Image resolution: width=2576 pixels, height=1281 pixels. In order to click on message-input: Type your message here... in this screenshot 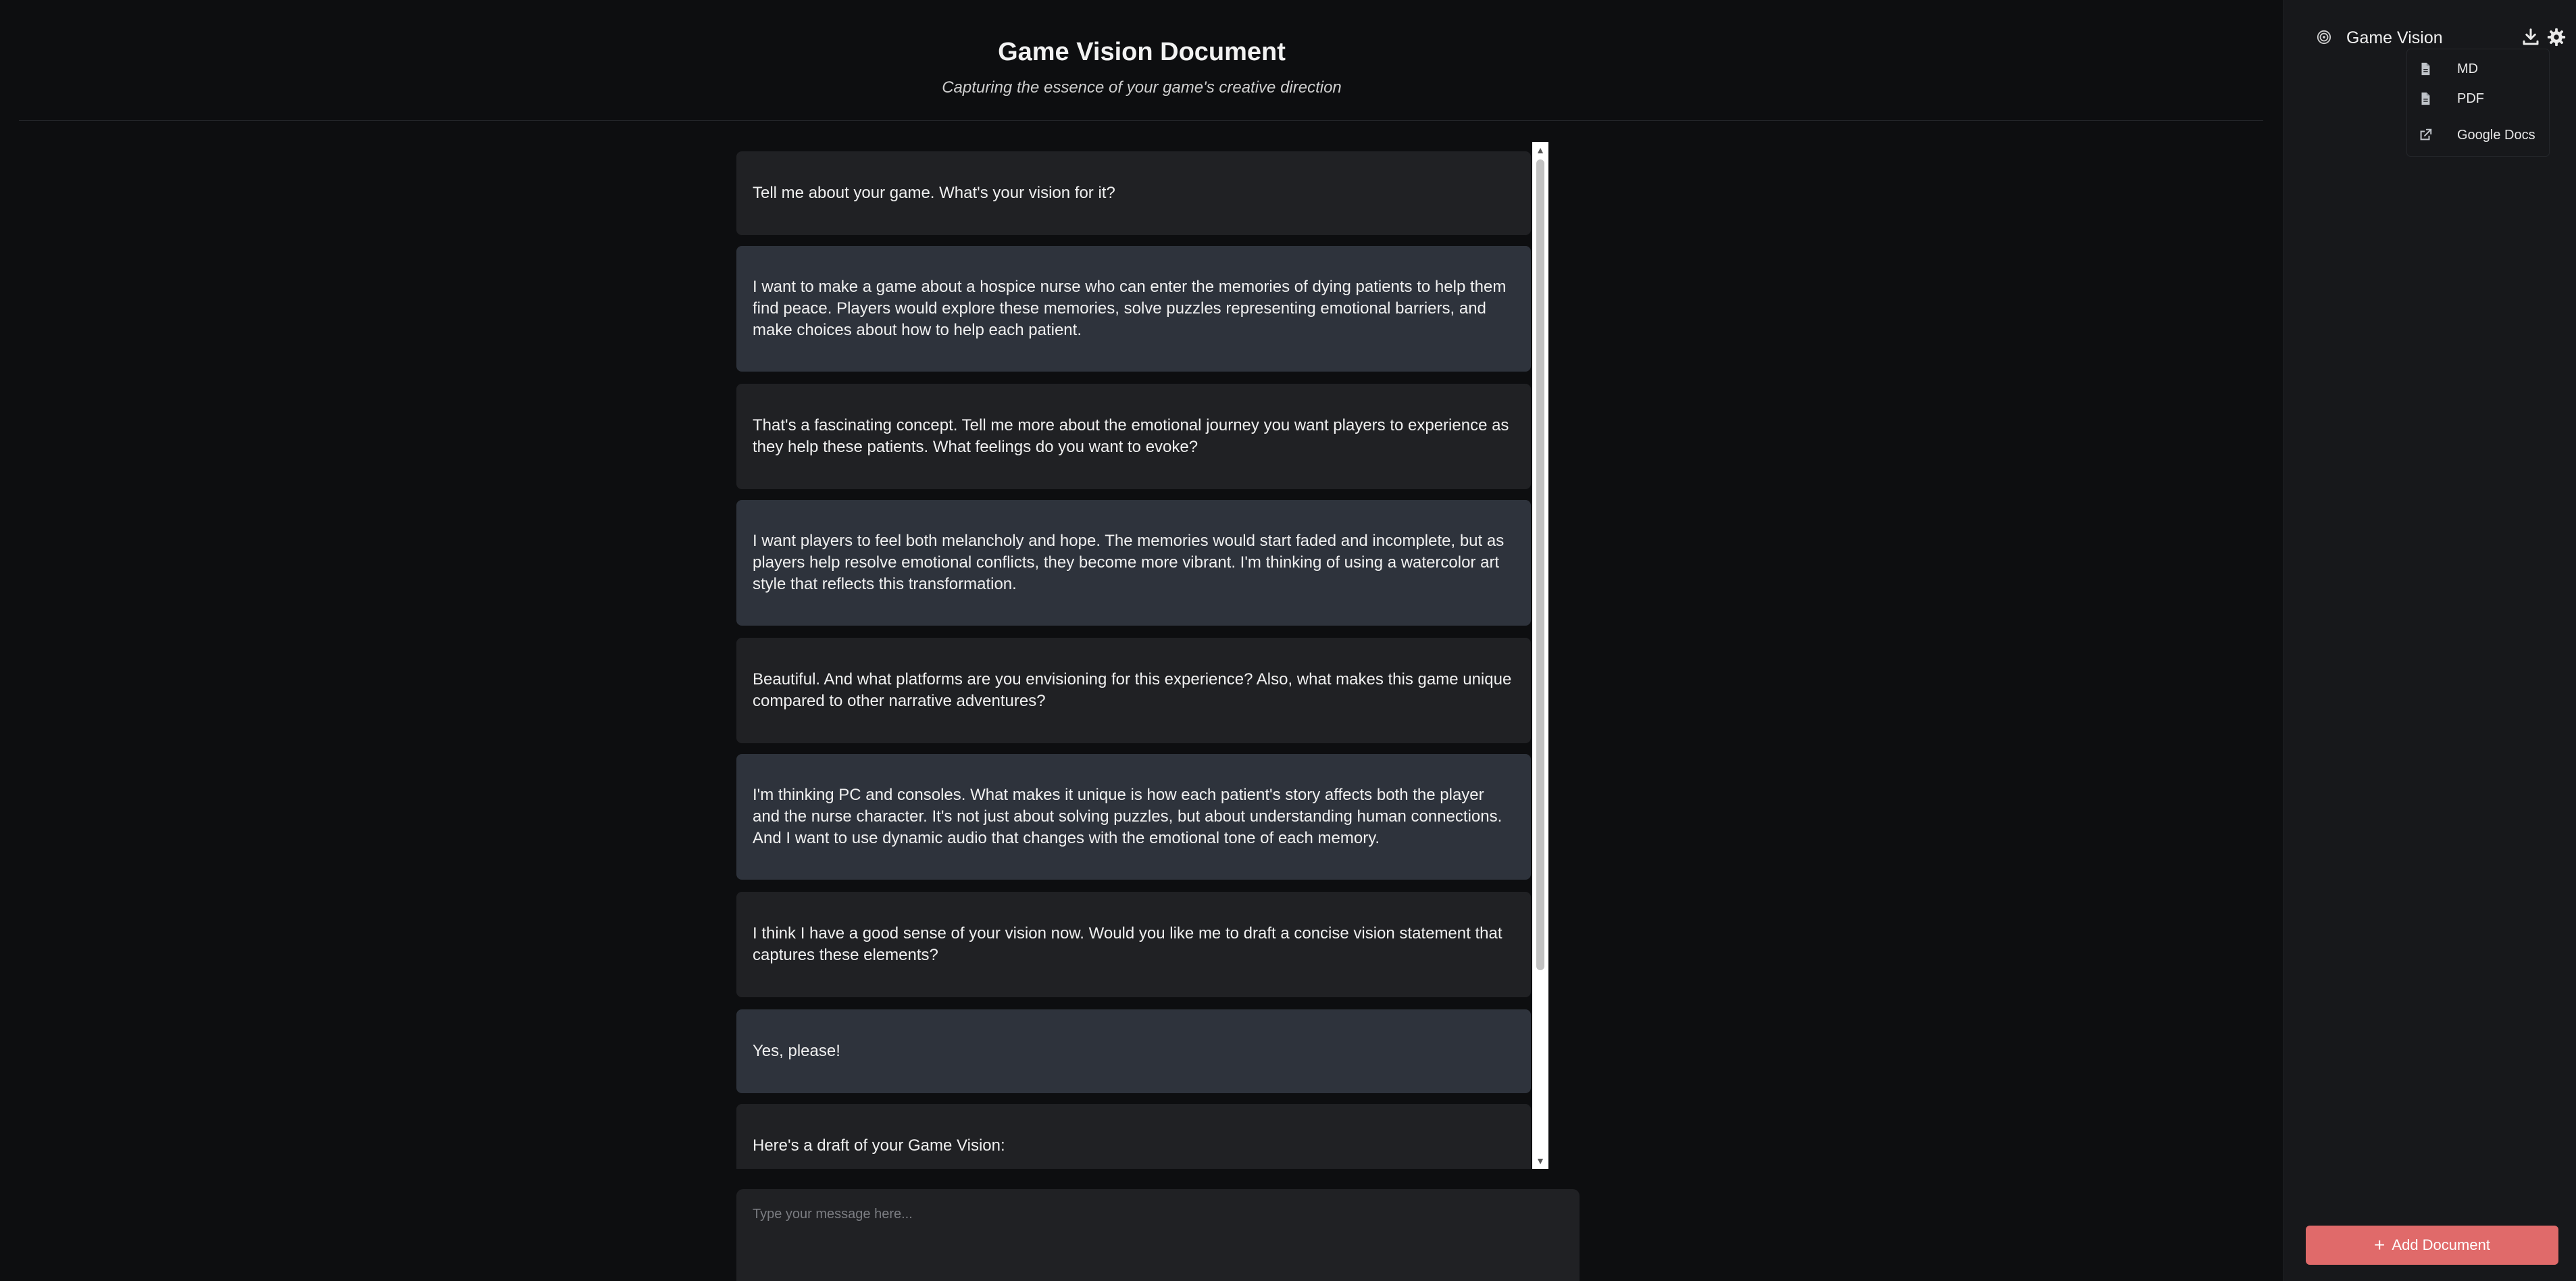, I will do `click(1158, 1235)`.